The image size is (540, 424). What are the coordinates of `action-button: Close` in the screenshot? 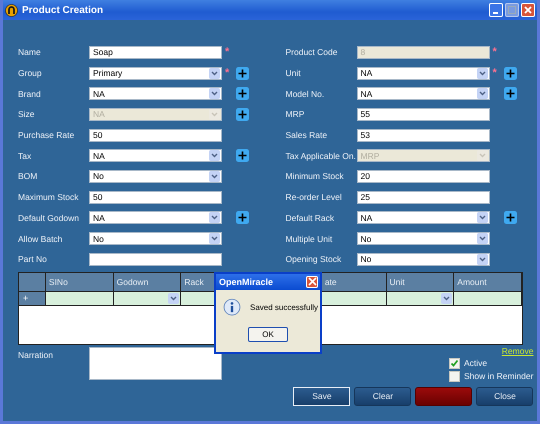 It's located at (505, 396).